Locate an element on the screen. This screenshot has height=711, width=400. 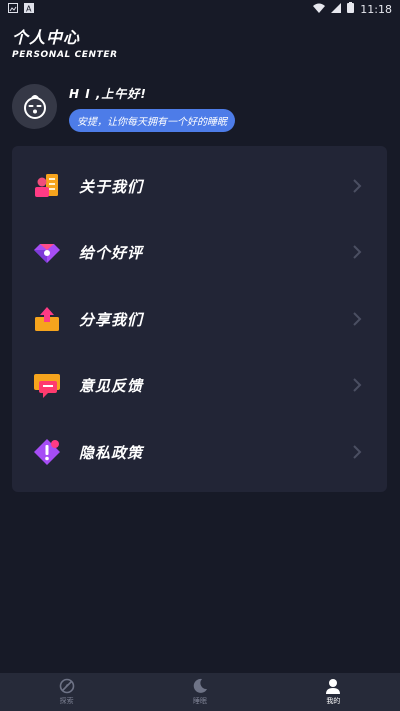
bottom-tab-bar: 探索 睡眠 我的 is located at coordinates (200, 692).